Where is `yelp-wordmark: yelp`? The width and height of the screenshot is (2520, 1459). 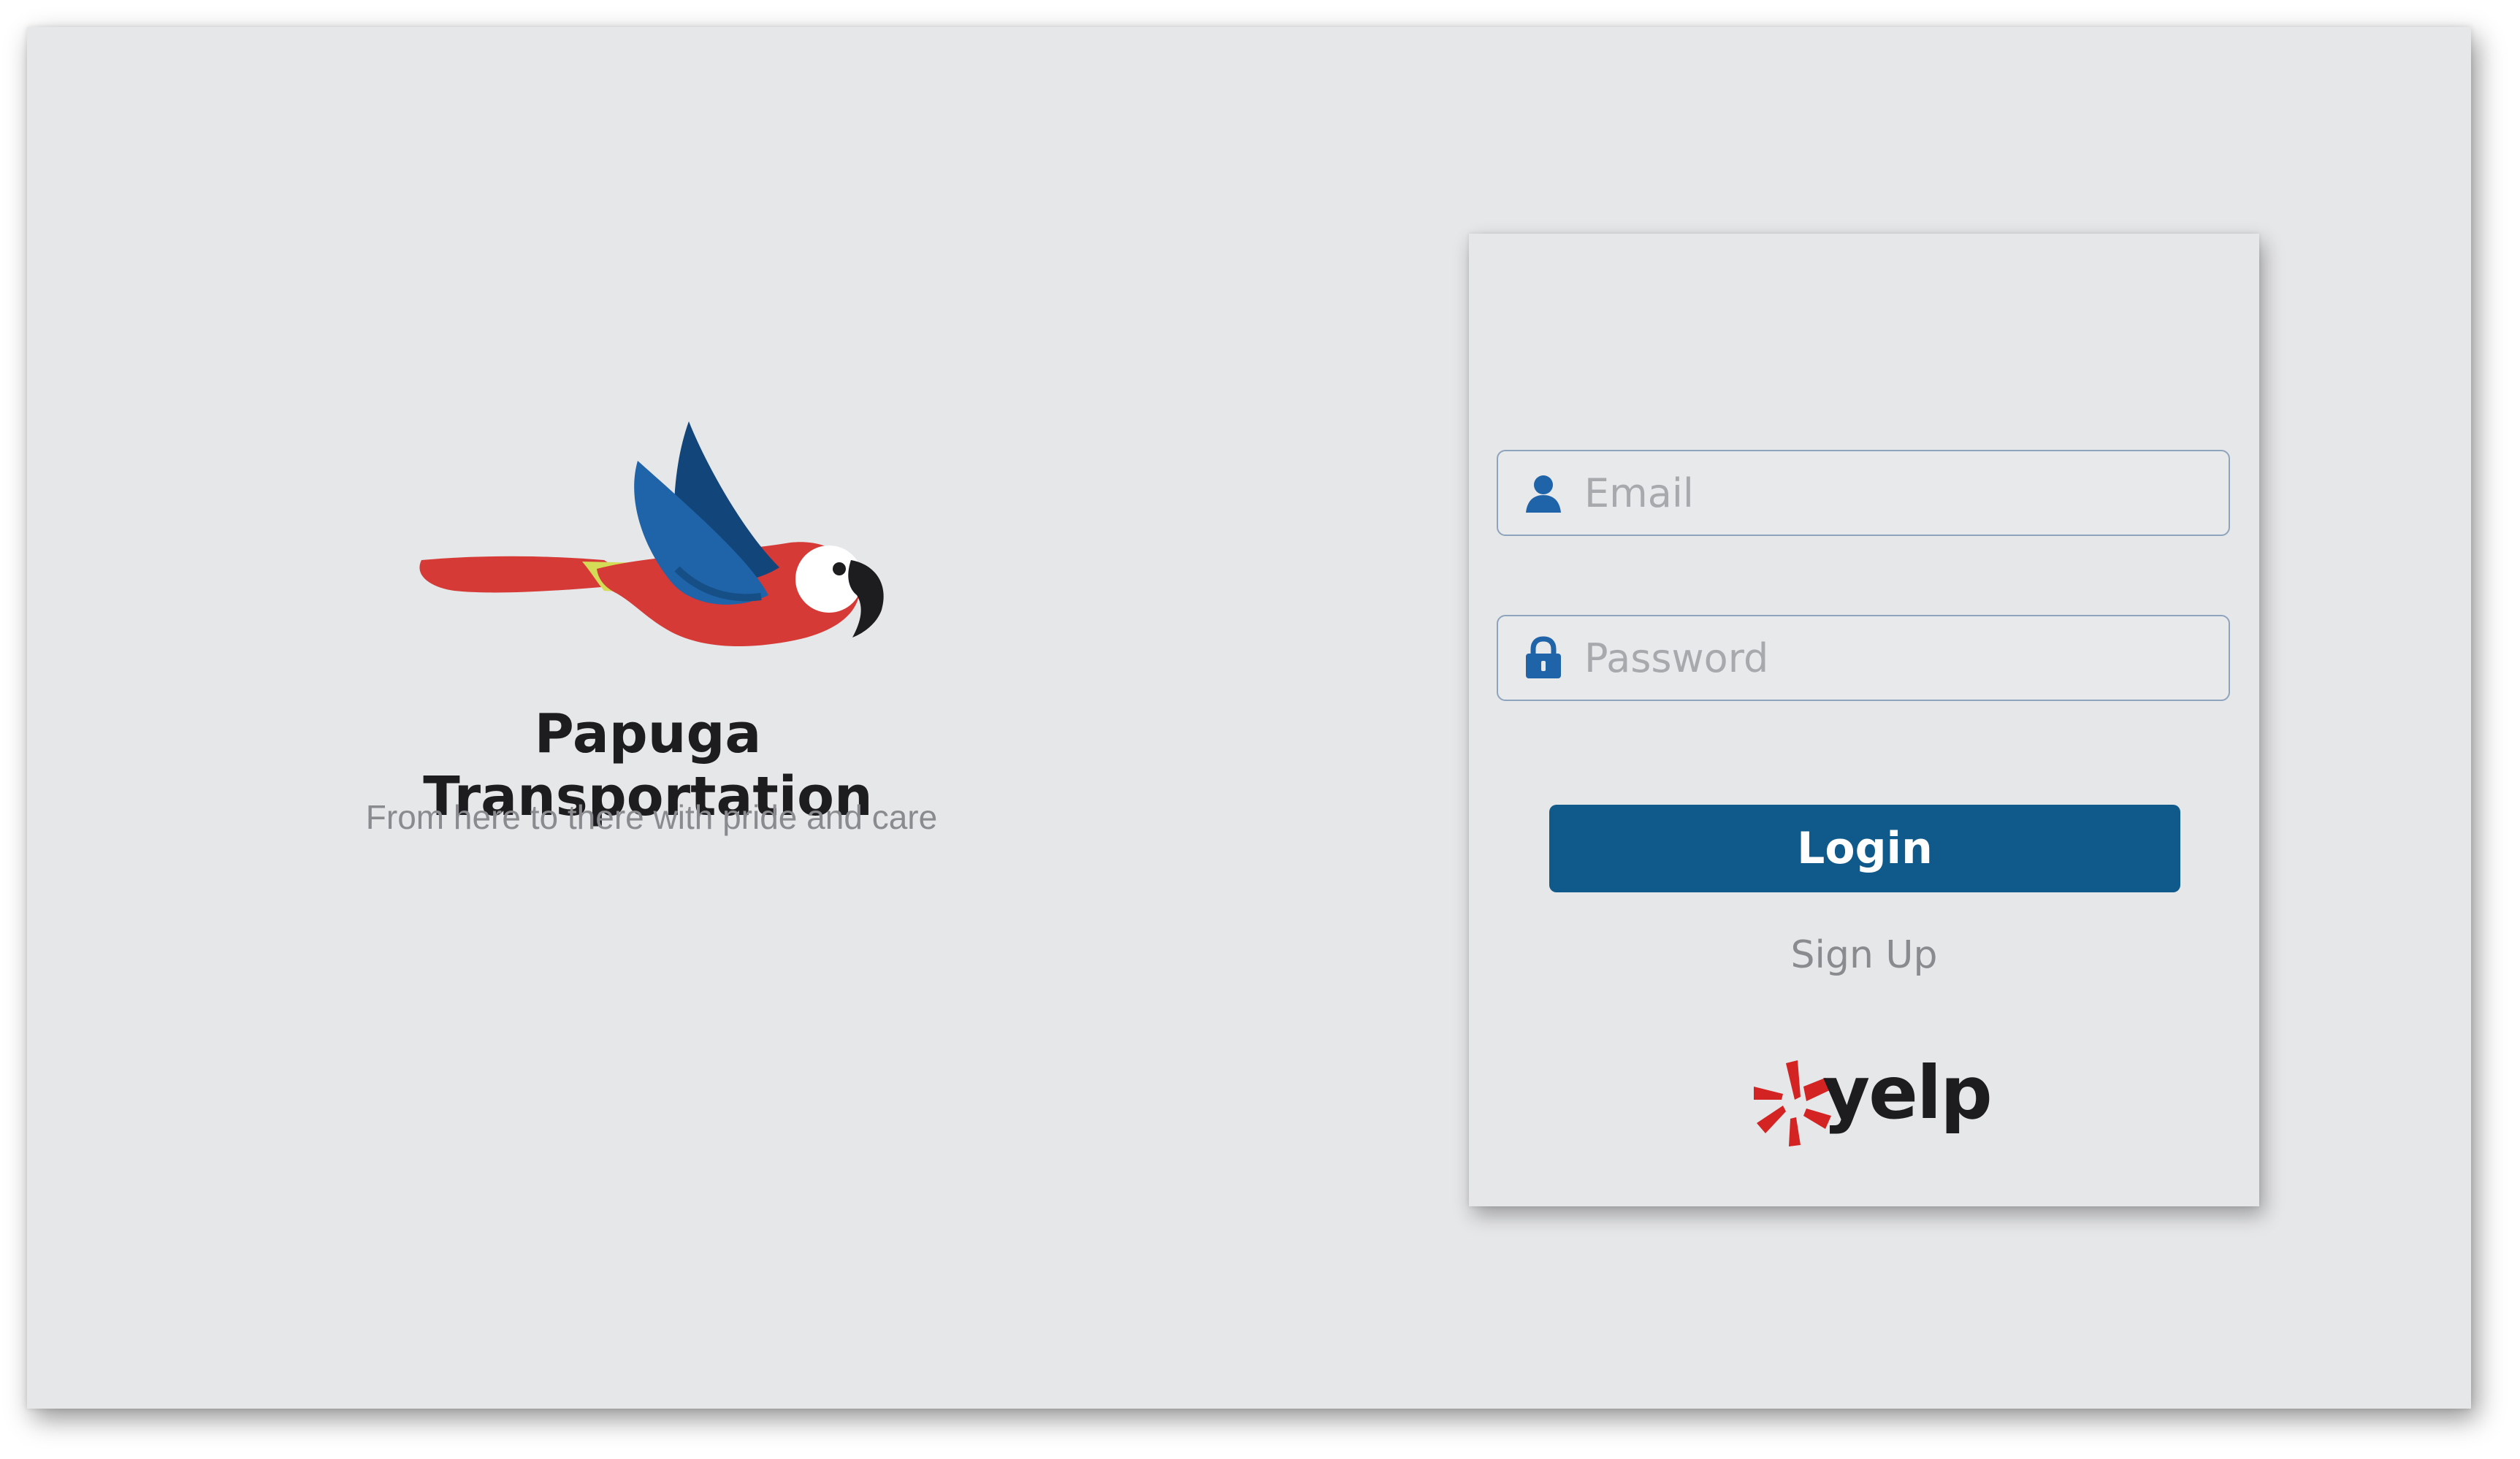
yelp-wordmark: yelp is located at coordinates (1908, 1093).